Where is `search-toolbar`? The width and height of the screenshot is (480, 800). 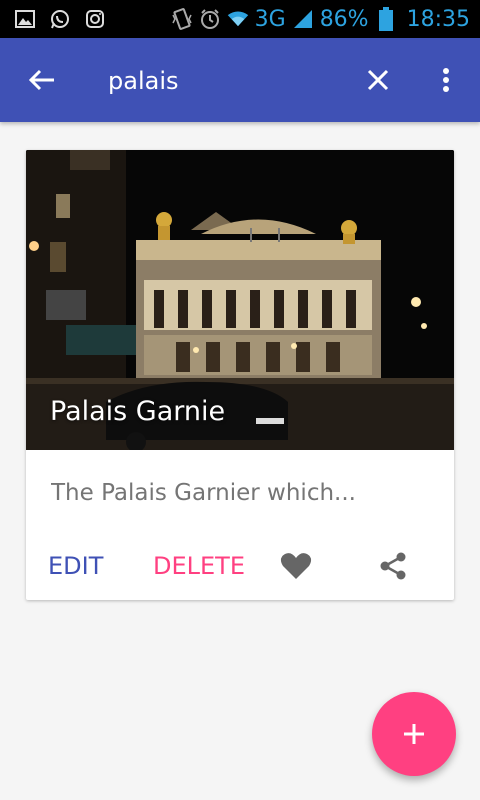 search-toolbar is located at coordinates (240, 80).